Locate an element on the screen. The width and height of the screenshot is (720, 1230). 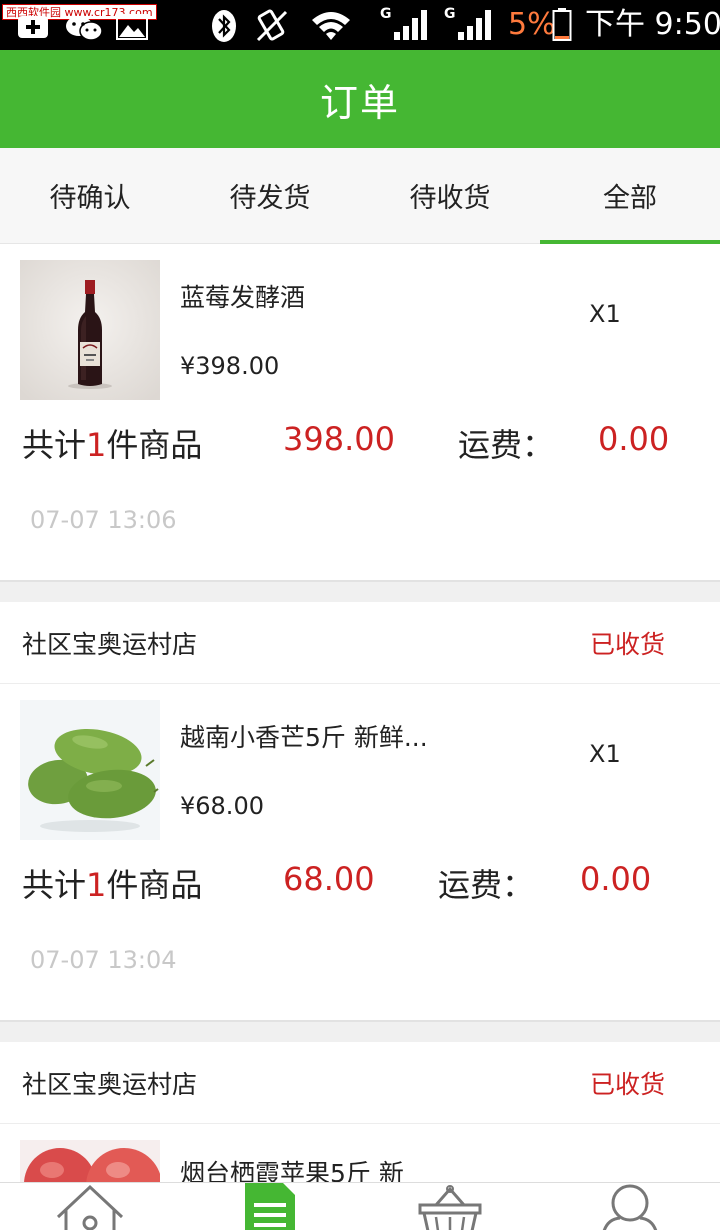
order-time: 07-07 13:06 is located at coordinates (103, 520).